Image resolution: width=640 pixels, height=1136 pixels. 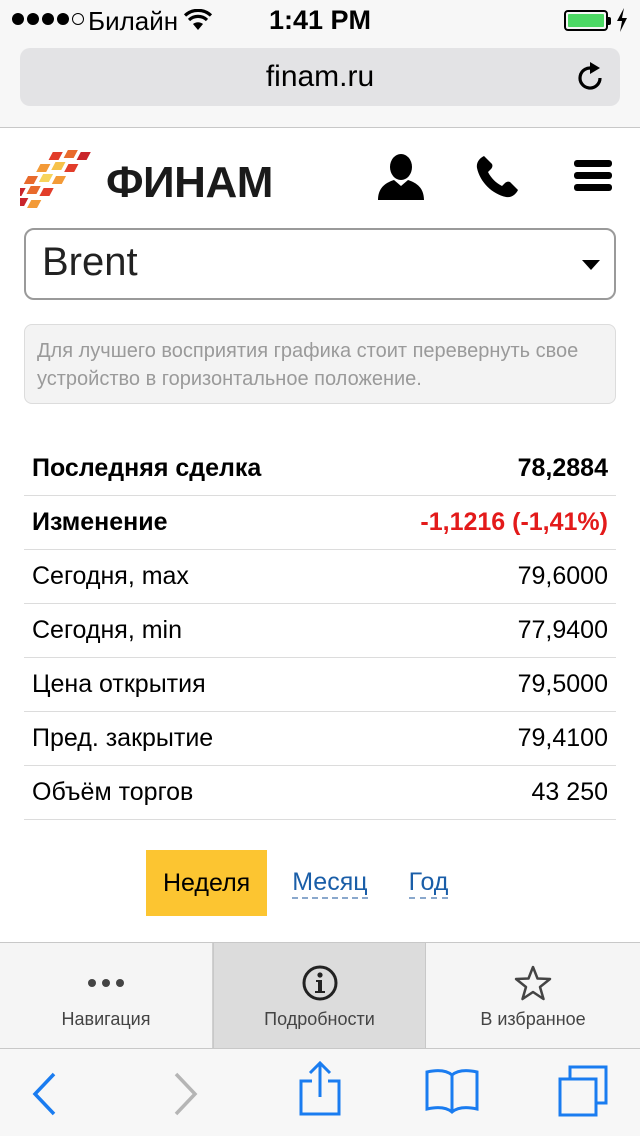 What do you see at coordinates (110, 576) in the screenshot?
I see `row-label: Сегодня, max` at bounding box center [110, 576].